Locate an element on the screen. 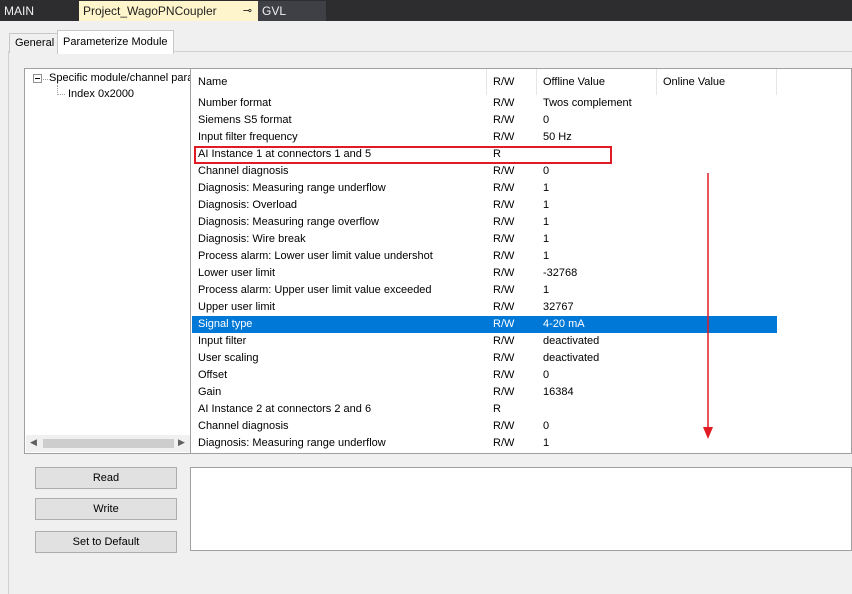 The width and height of the screenshot is (852, 594). read-button: Read is located at coordinates (106, 478).